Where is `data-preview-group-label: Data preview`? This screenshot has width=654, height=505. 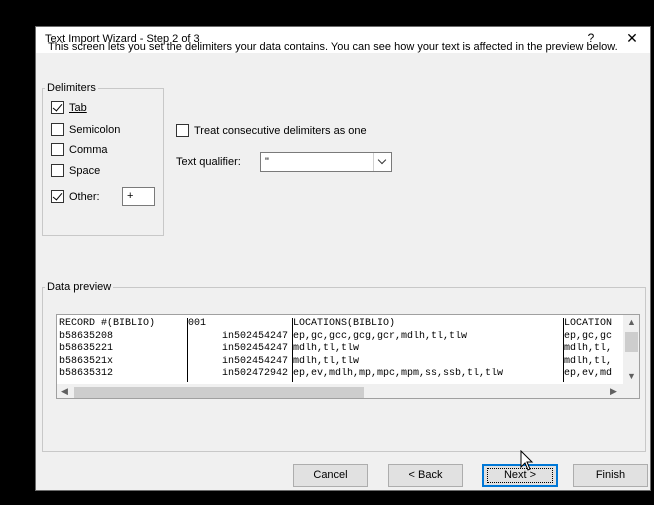 data-preview-group-label: Data preview is located at coordinates (79, 287).